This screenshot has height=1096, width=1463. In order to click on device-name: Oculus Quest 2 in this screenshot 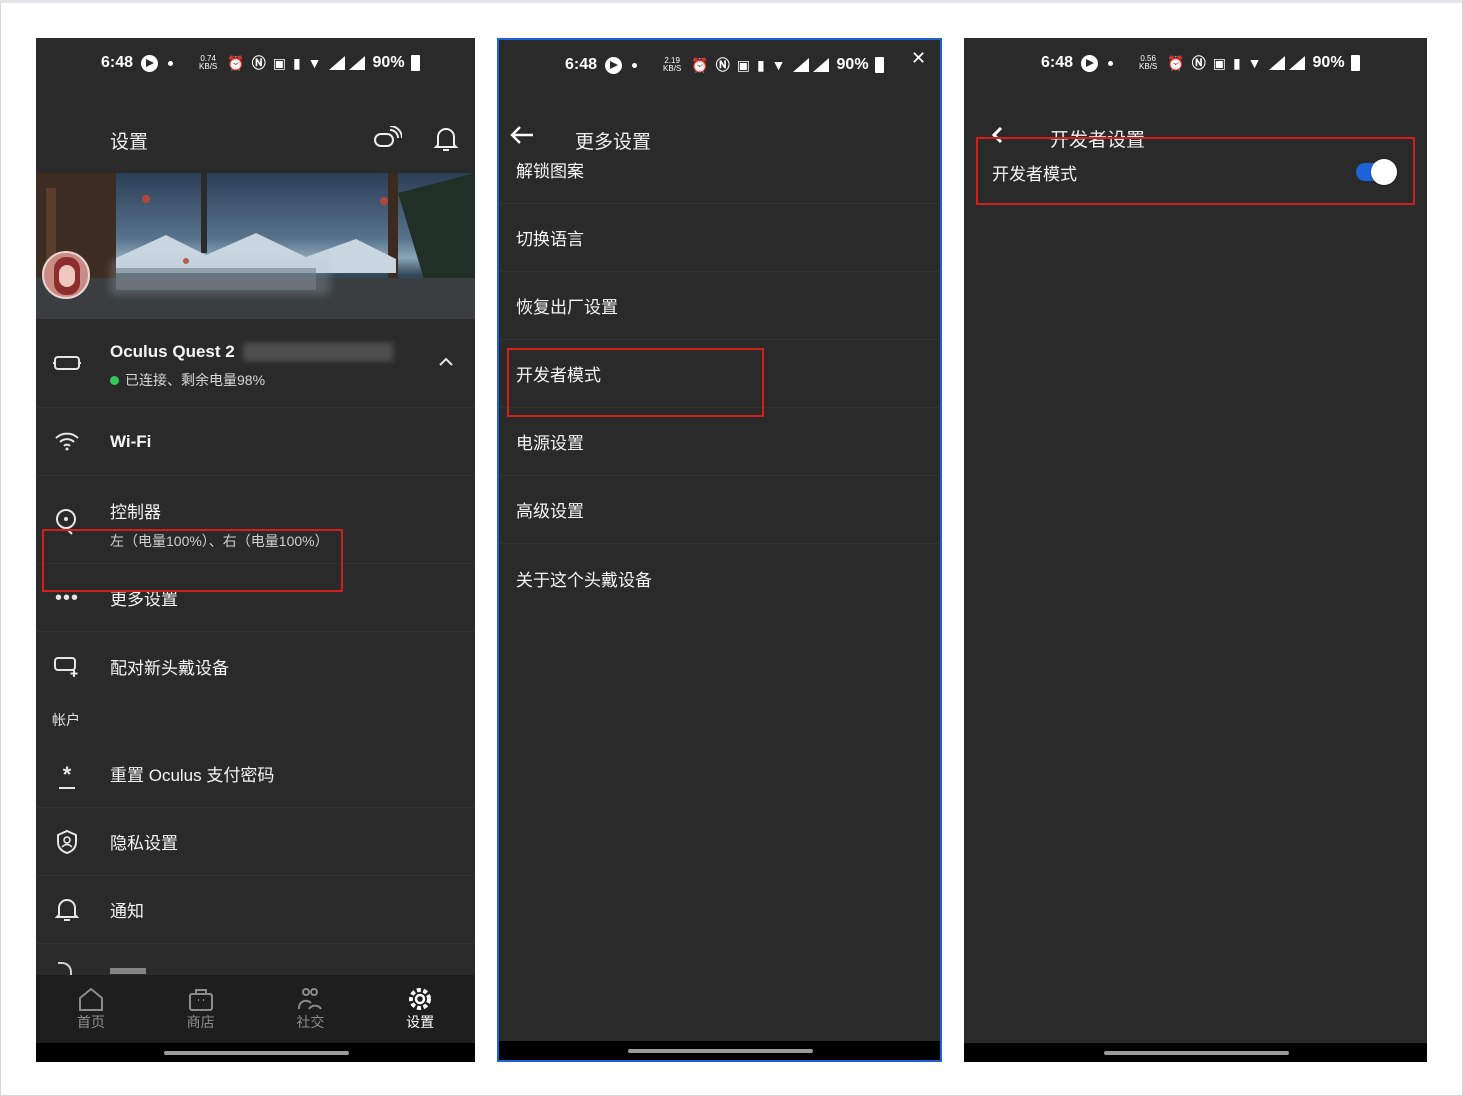, I will do `click(172, 351)`.